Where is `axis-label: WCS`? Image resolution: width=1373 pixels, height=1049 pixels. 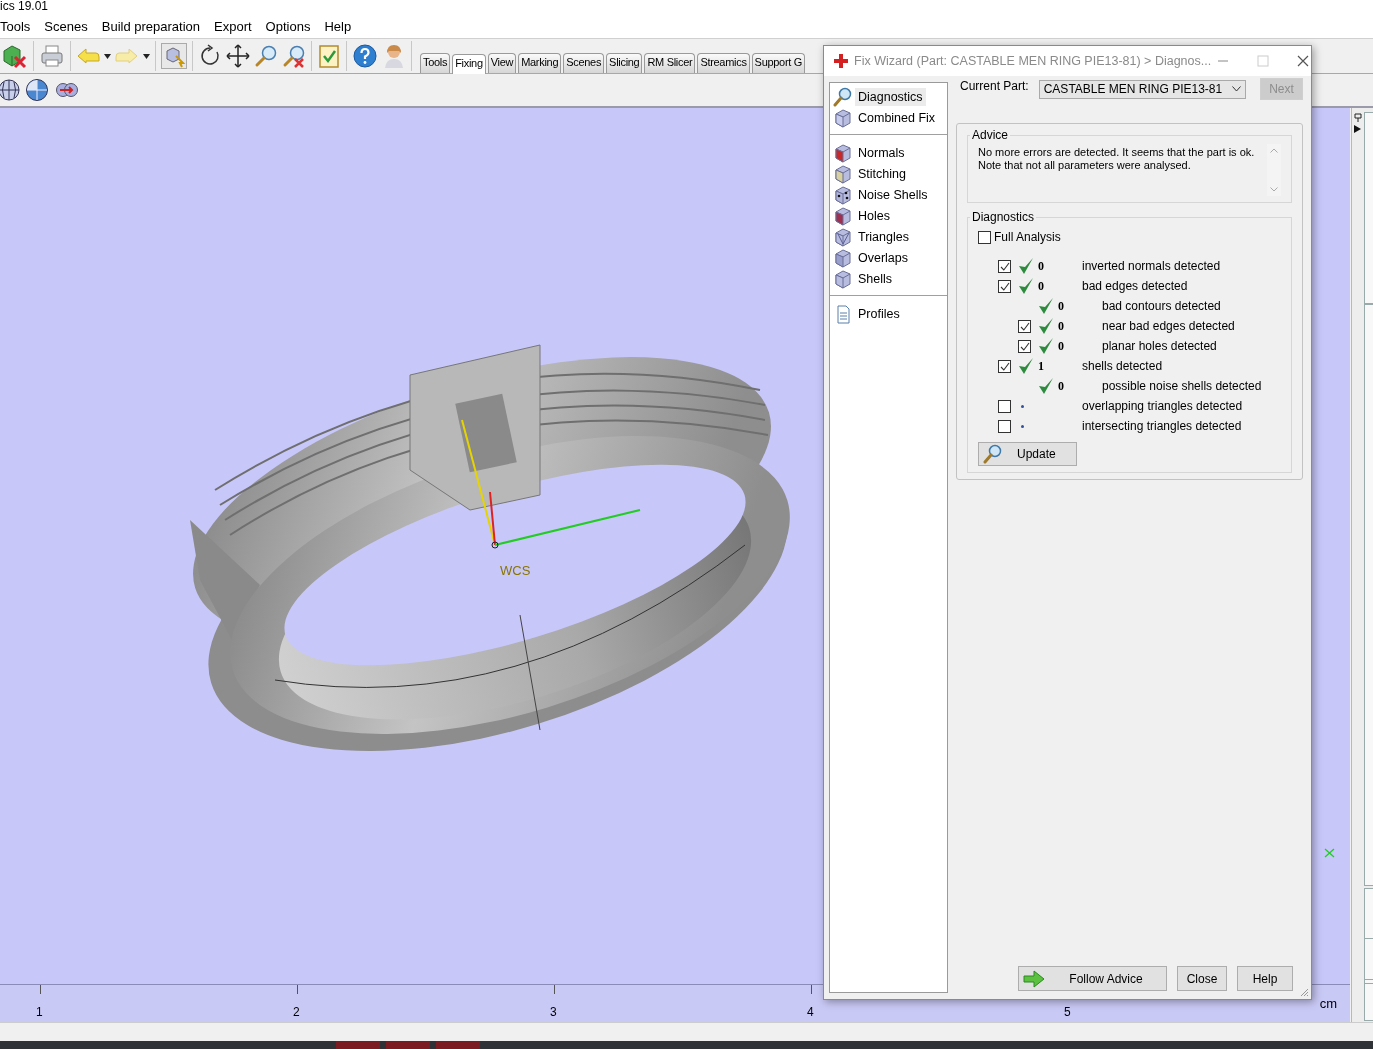 axis-label: WCS is located at coordinates (515, 570).